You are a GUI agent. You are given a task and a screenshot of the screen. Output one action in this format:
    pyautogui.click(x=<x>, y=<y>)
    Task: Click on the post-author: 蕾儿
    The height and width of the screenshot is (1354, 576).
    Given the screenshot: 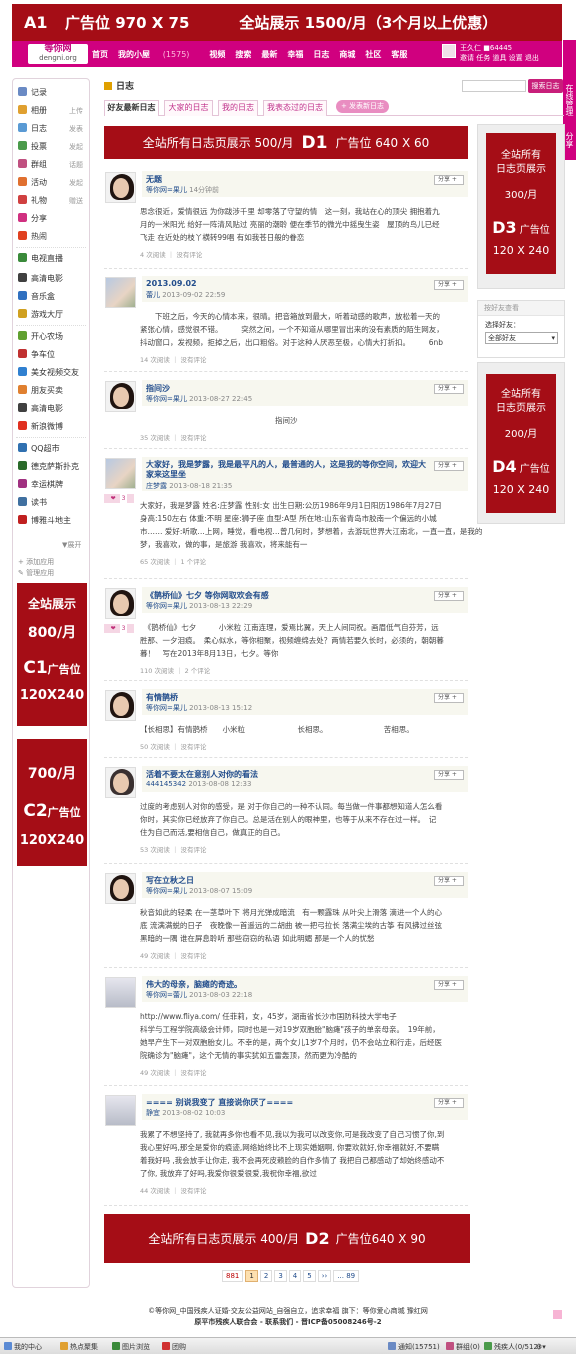 What is the action you would take?
    pyautogui.click(x=153, y=295)
    